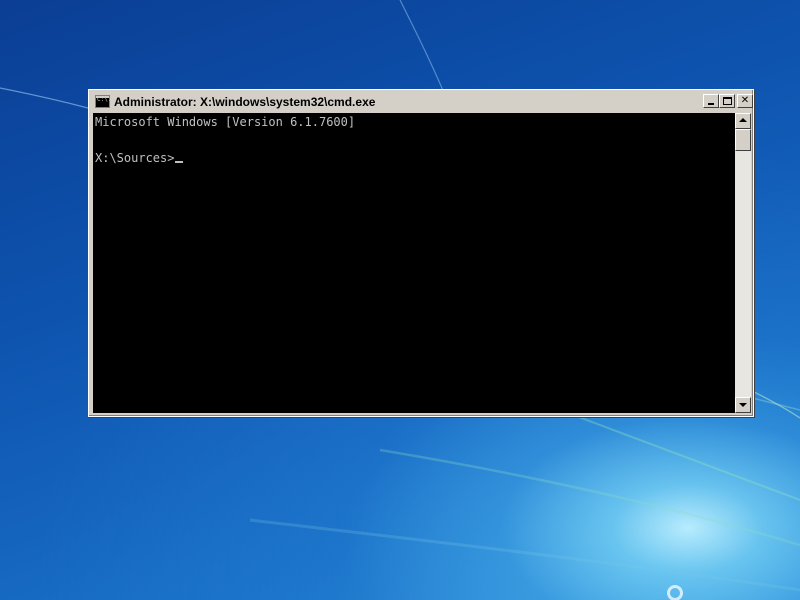 This screenshot has width=800, height=600. I want to click on console-prompt: X:\Sources>, so click(135, 158).